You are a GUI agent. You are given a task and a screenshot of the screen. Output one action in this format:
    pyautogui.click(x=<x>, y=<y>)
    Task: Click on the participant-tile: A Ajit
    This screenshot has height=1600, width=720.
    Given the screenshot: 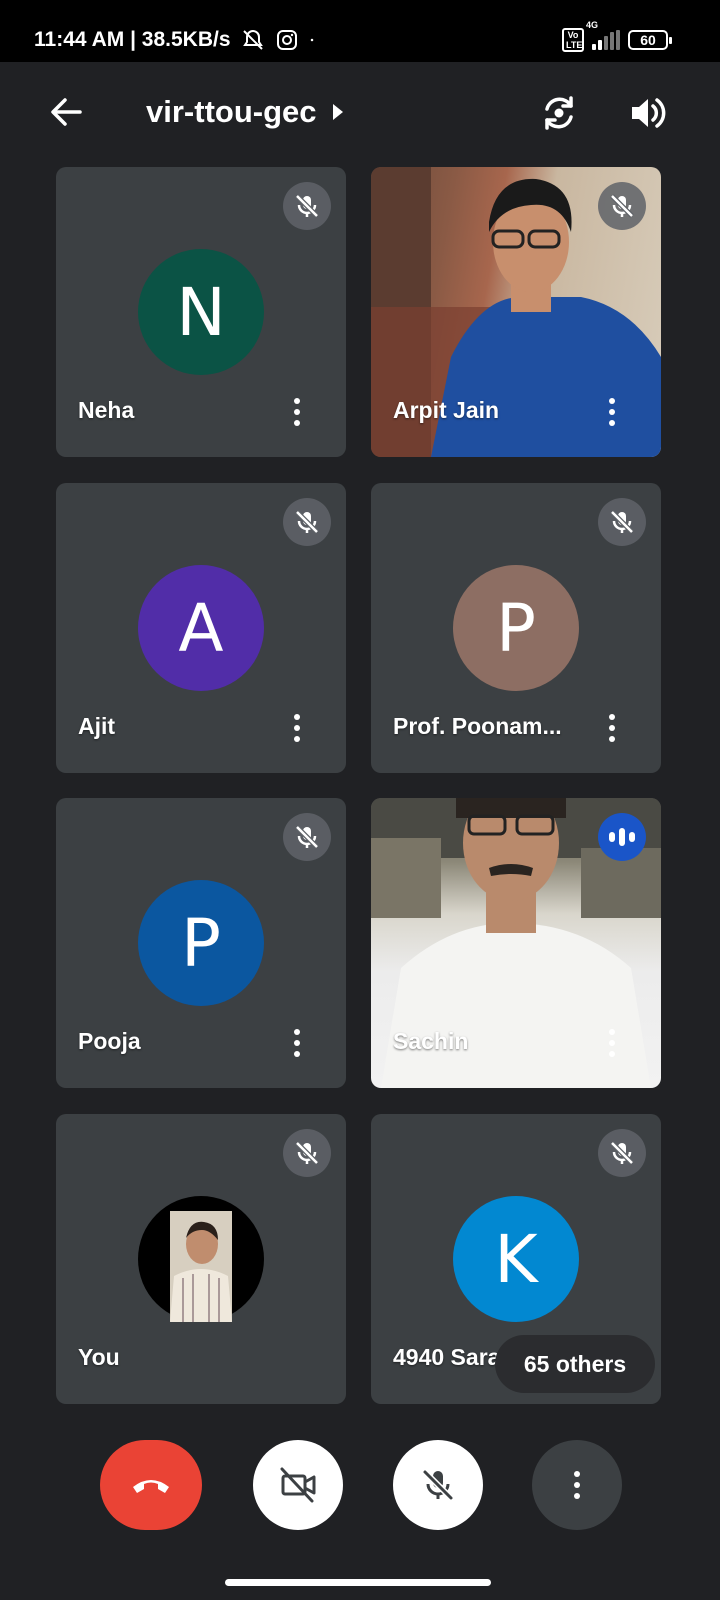 What is the action you would take?
    pyautogui.click(x=201, y=628)
    